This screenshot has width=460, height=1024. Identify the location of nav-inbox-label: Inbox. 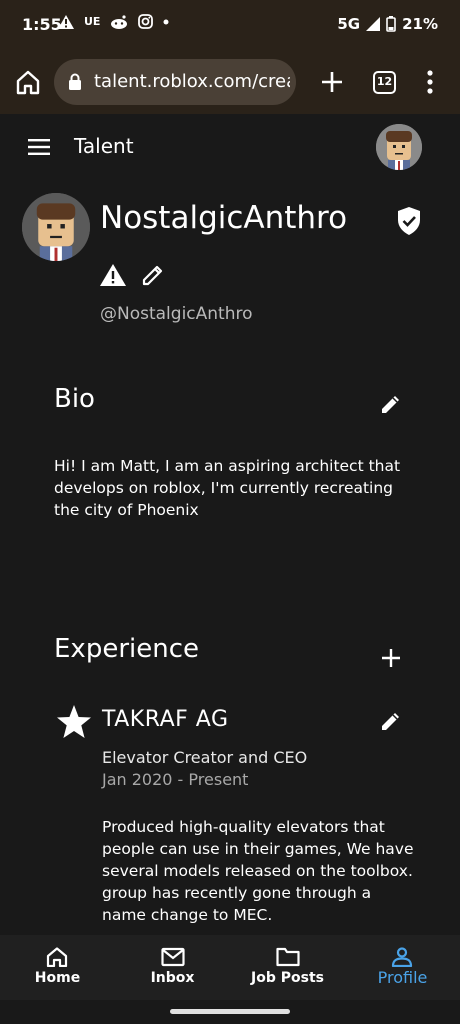
(172, 978).